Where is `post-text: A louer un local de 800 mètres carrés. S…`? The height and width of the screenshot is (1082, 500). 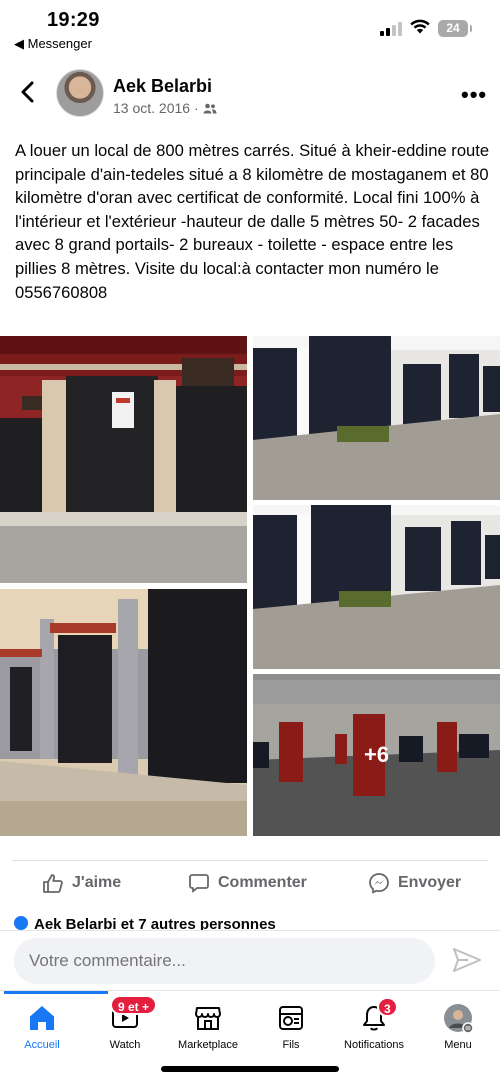
post-text: A louer un local de 800 mètres carrés. S… is located at coordinates (252, 221).